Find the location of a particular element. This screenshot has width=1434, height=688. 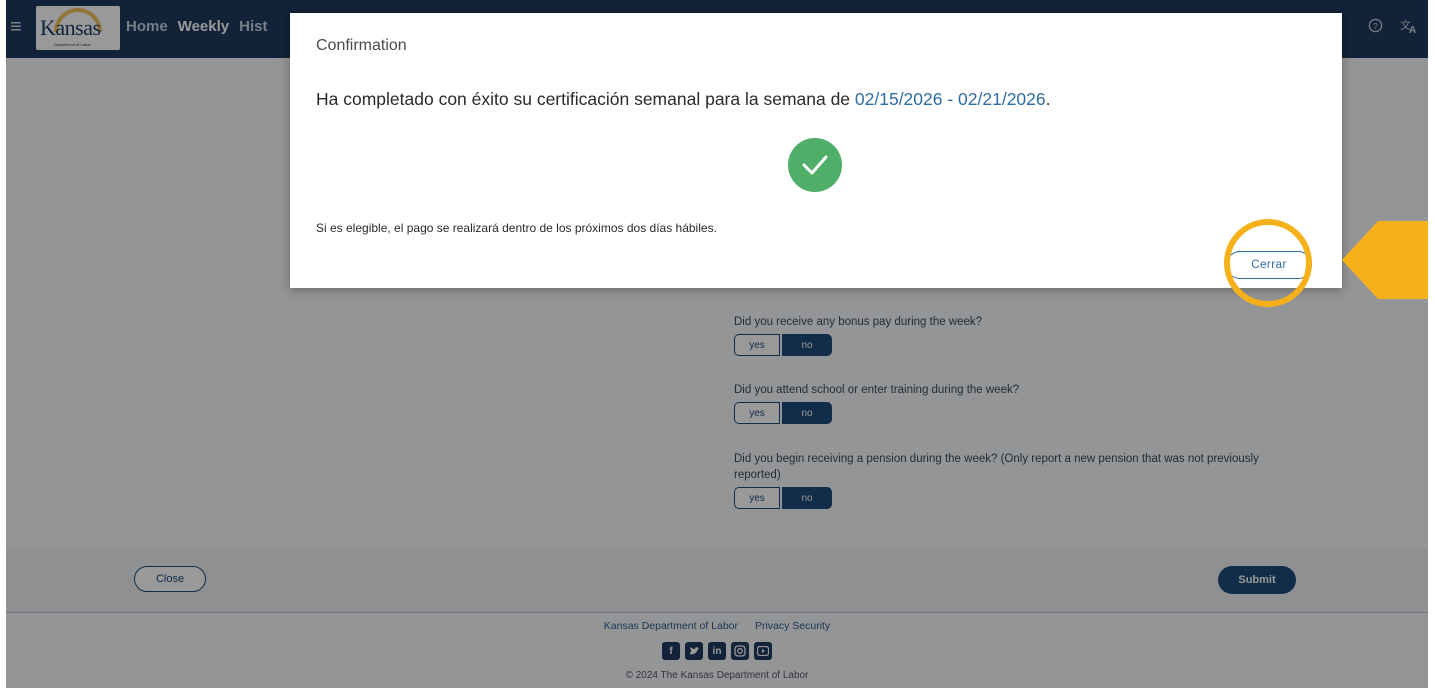

check-icon is located at coordinates (815, 165).